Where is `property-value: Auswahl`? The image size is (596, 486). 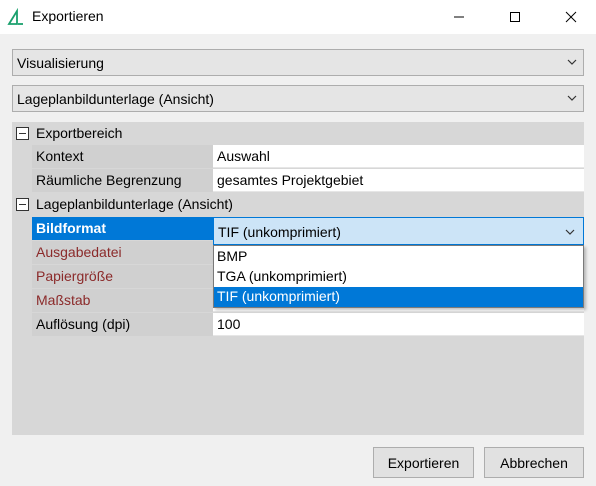
property-value: Auswahl is located at coordinates (398, 156).